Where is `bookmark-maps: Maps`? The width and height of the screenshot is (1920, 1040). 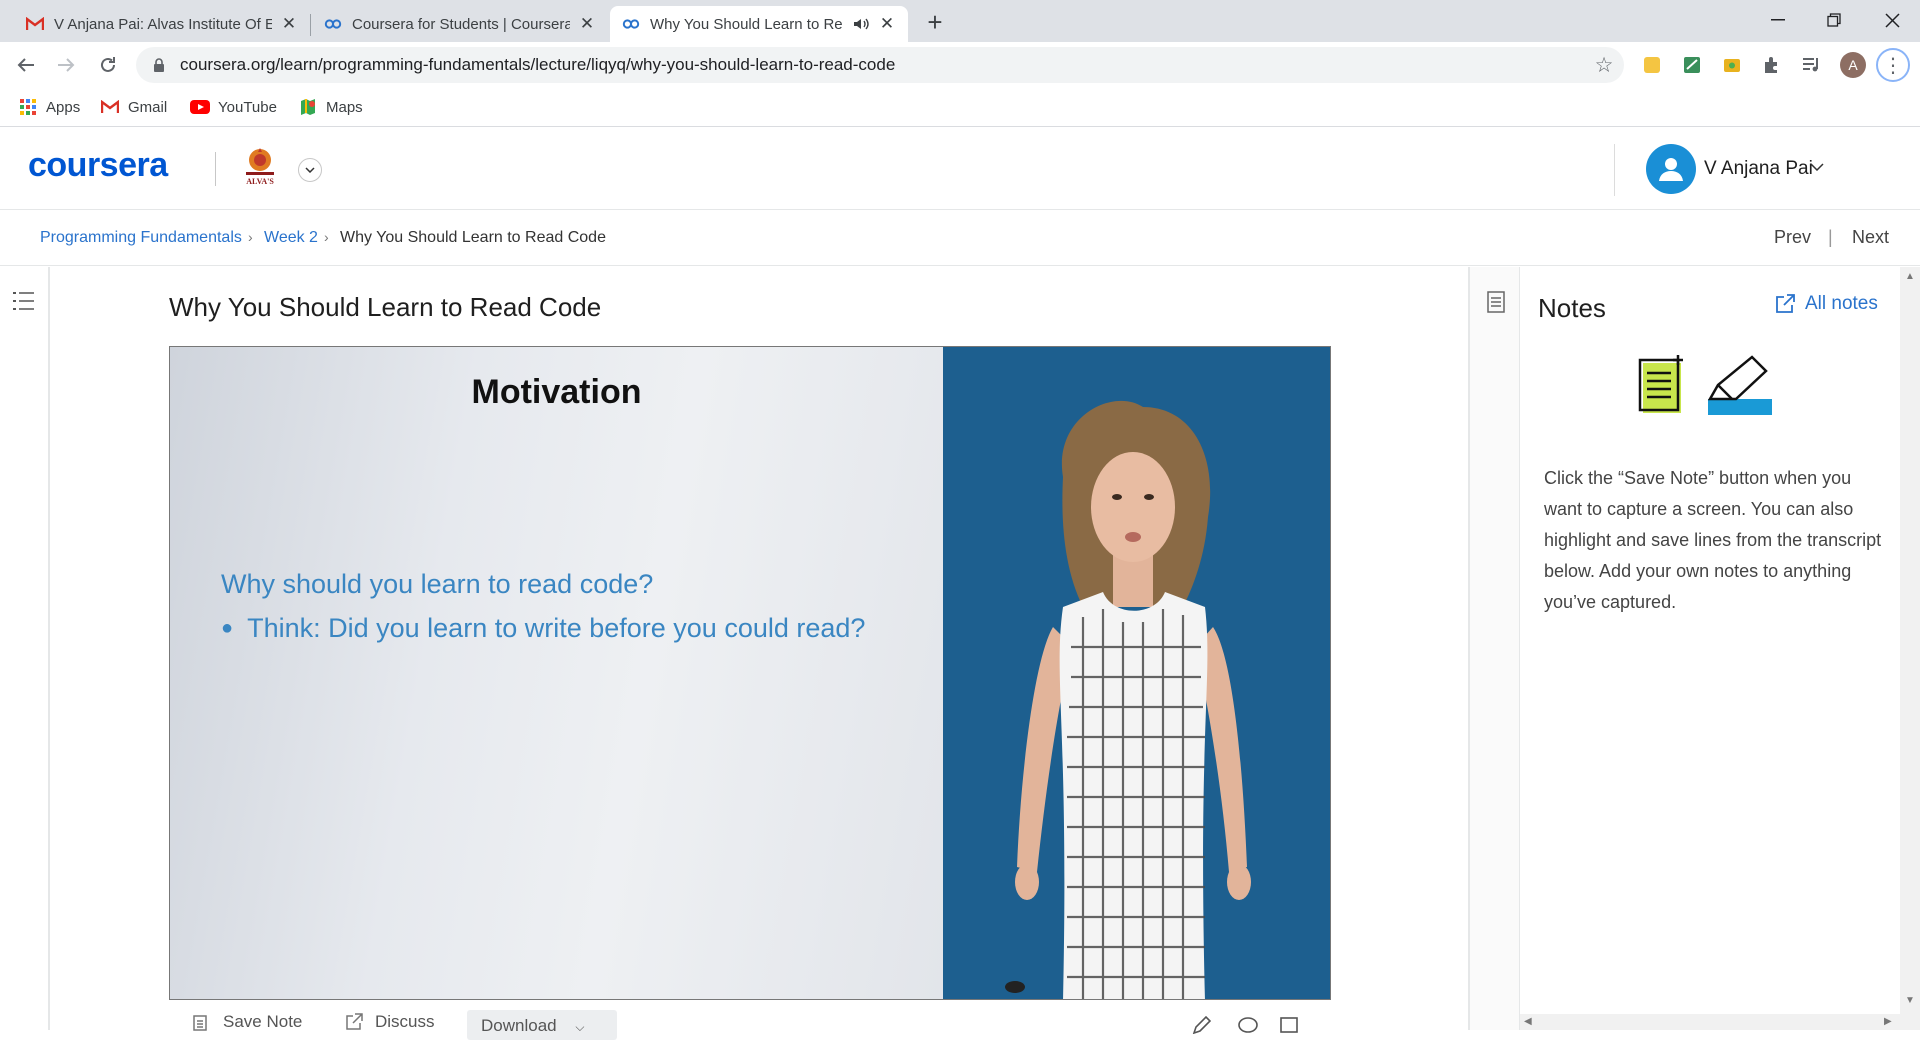
bookmark-maps: Maps is located at coordinates (330, 107).